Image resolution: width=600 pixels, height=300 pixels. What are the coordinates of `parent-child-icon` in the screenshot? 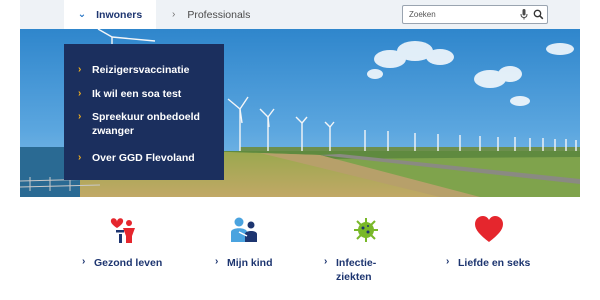 It's located at (244, 229).